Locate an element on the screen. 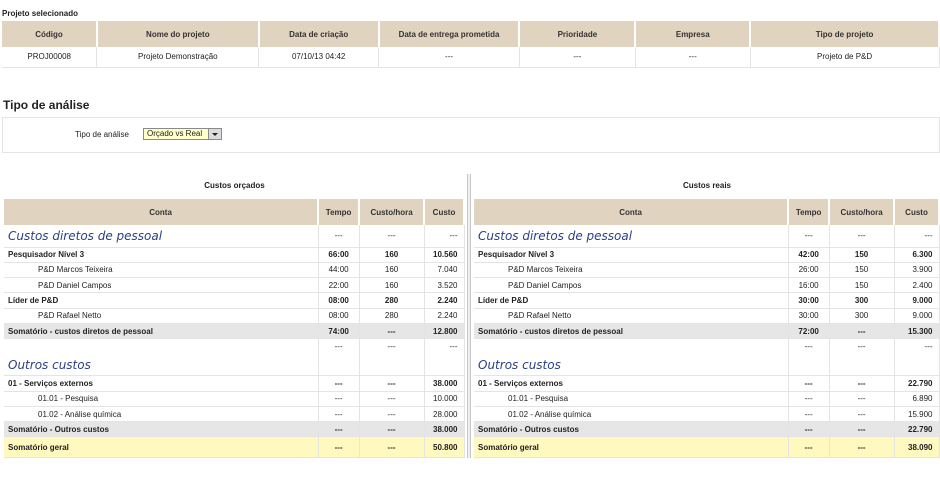 The width and height of the screenshot is (940, 480). cell-tempo: 72:00 is located at coordinates (809, 331).